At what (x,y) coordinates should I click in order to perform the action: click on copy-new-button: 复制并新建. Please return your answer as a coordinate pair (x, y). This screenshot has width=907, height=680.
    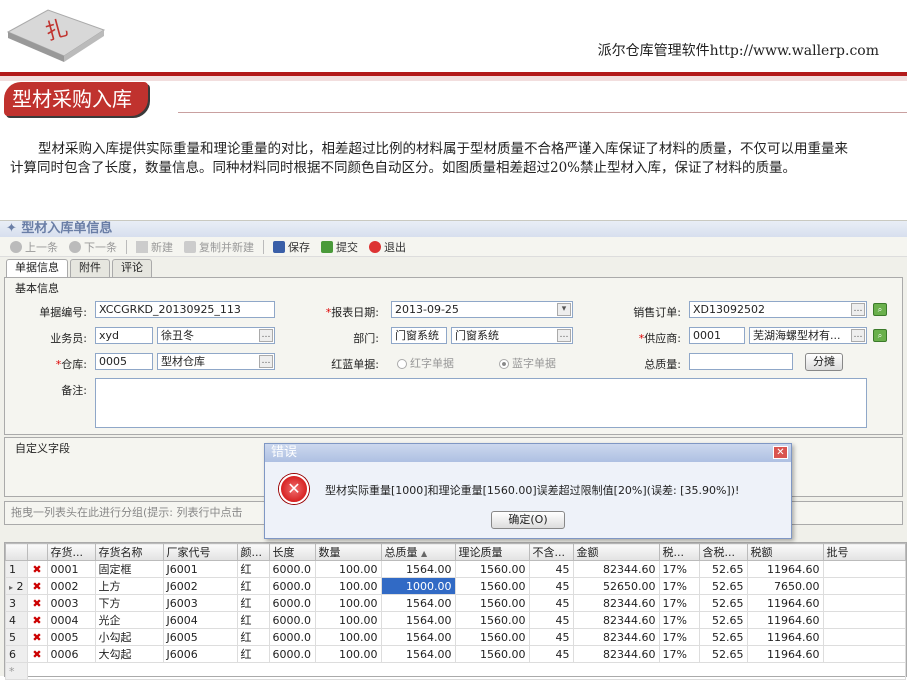
    Looking at the image, I should click on (219, 247).